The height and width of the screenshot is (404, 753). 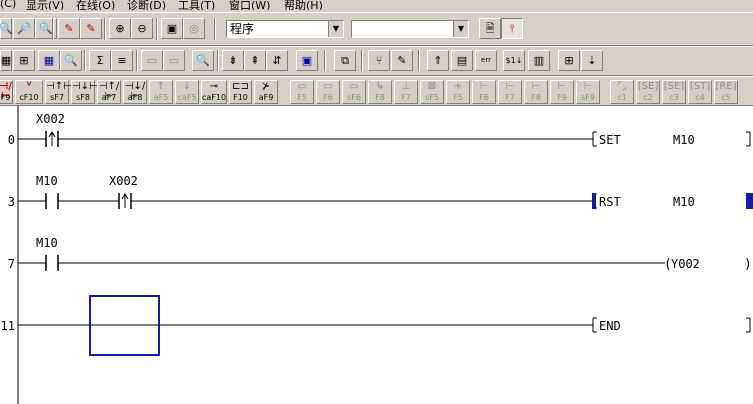 I want to click on align-2-icon: ⇞, so click(x=255, y=60).